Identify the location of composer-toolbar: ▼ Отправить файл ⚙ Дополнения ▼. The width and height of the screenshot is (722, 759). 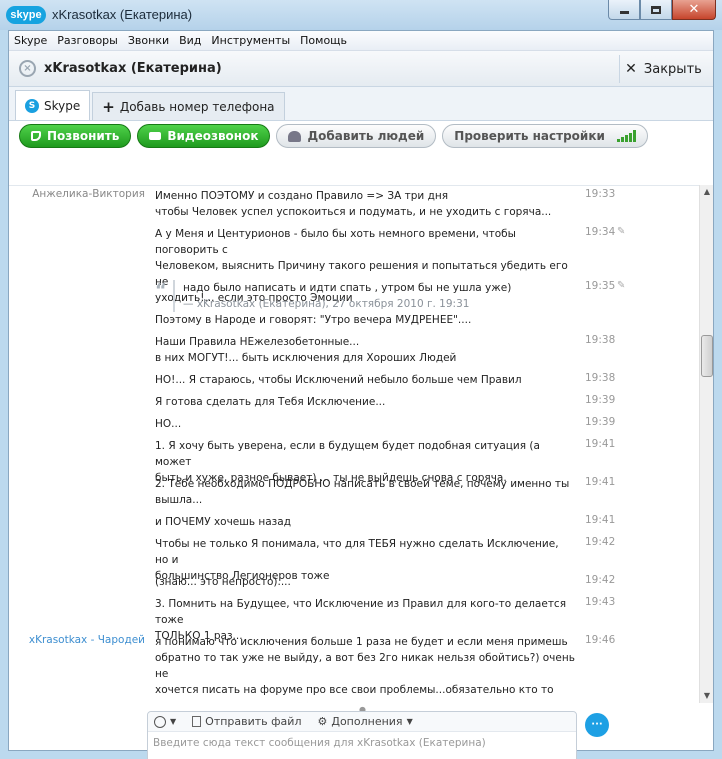
(362, 722).